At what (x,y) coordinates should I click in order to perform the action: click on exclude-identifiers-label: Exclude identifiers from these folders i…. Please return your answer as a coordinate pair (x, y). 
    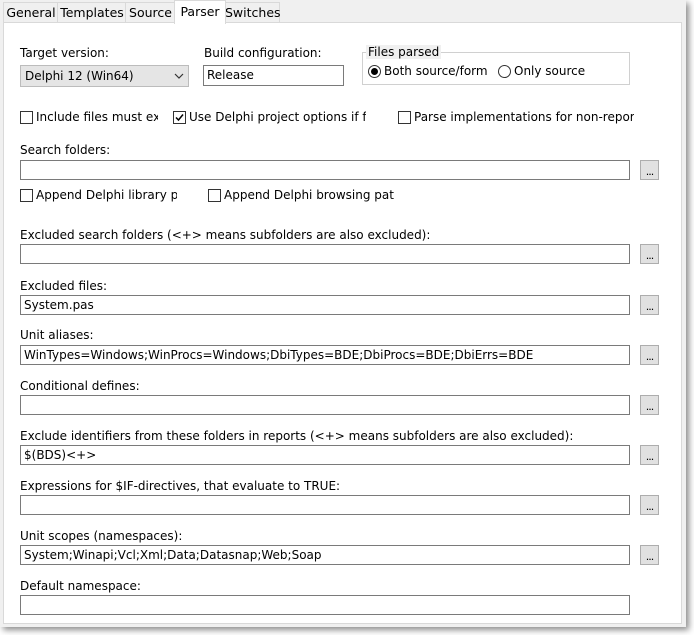
    Looking at the image, I should click on (297, 436).